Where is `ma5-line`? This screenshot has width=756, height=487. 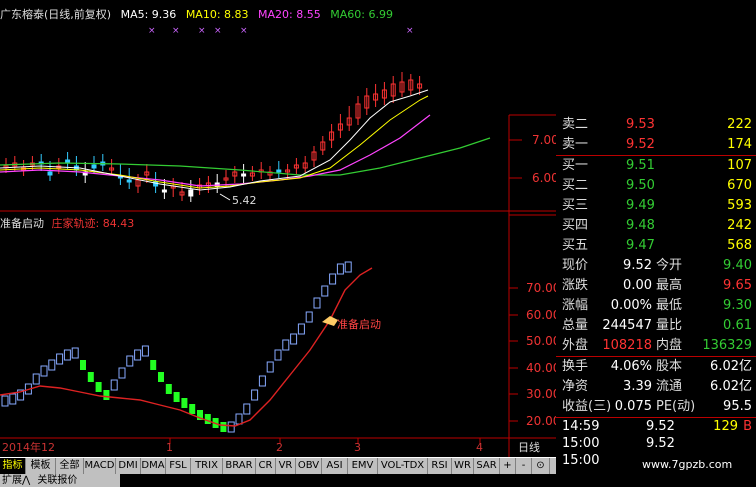
ma5-line is located at coordinates (214, 140).